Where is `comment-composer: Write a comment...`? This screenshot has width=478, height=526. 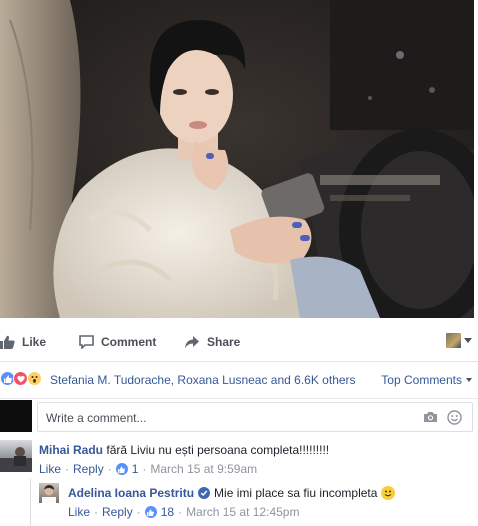 comment-composer: Write a comment... is located at coordinates (239, 416).